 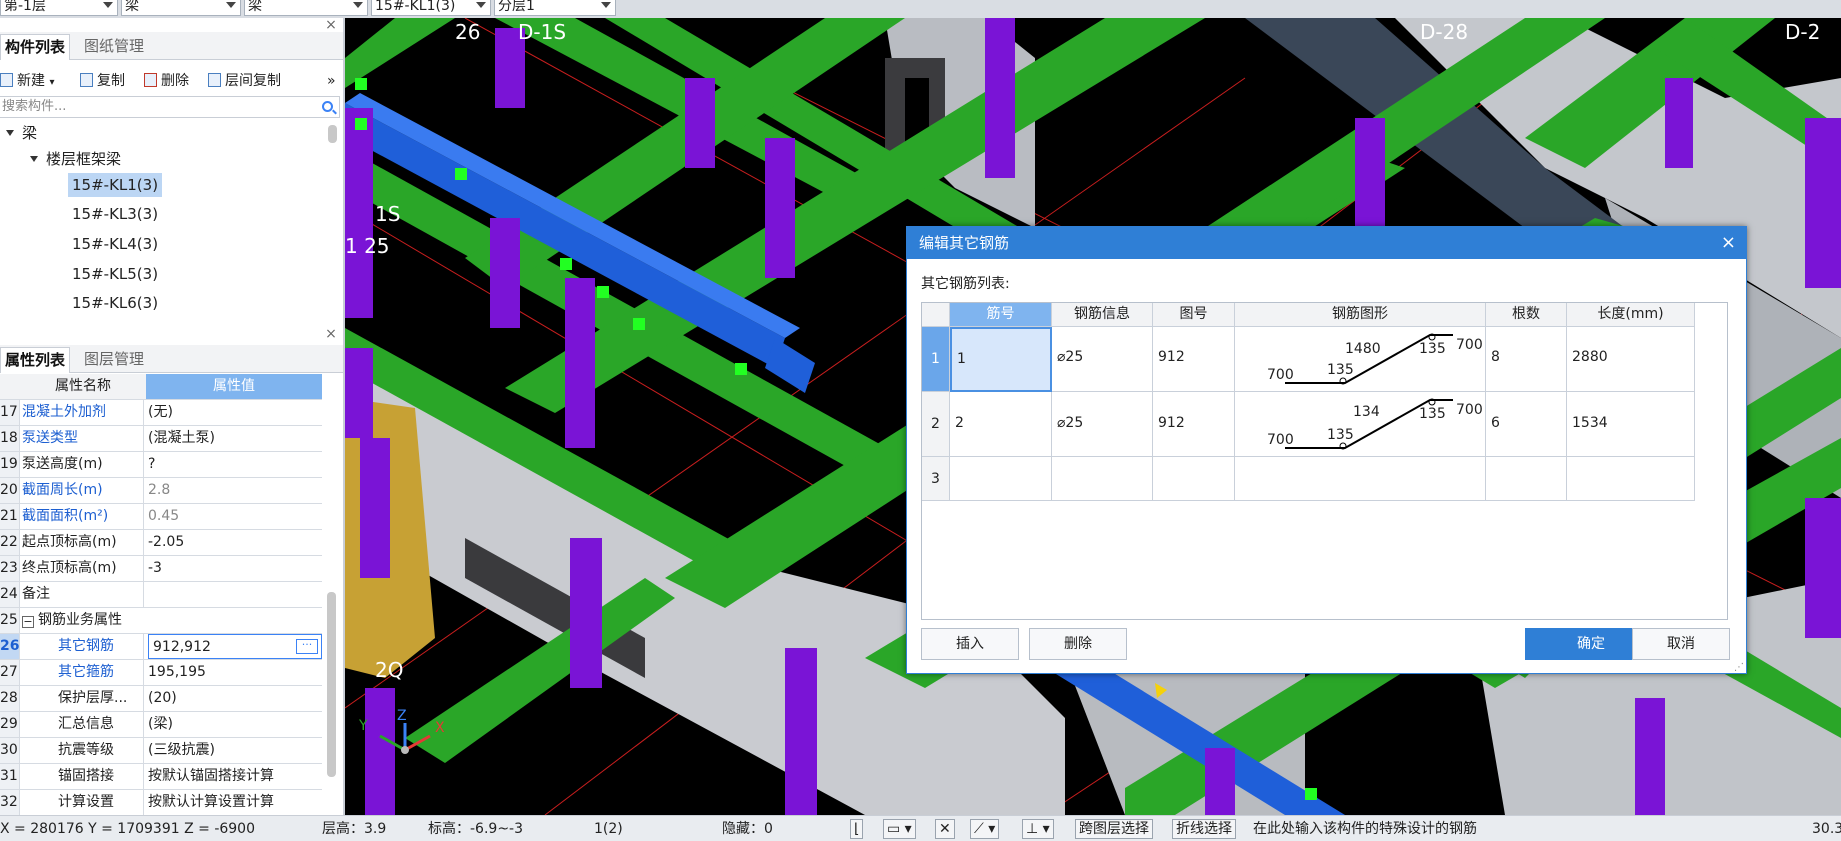 What do you see at coordinates (307, 646) in the screenshot?
I see `ellipsis-button: ···` at bounding box center [307, 646].